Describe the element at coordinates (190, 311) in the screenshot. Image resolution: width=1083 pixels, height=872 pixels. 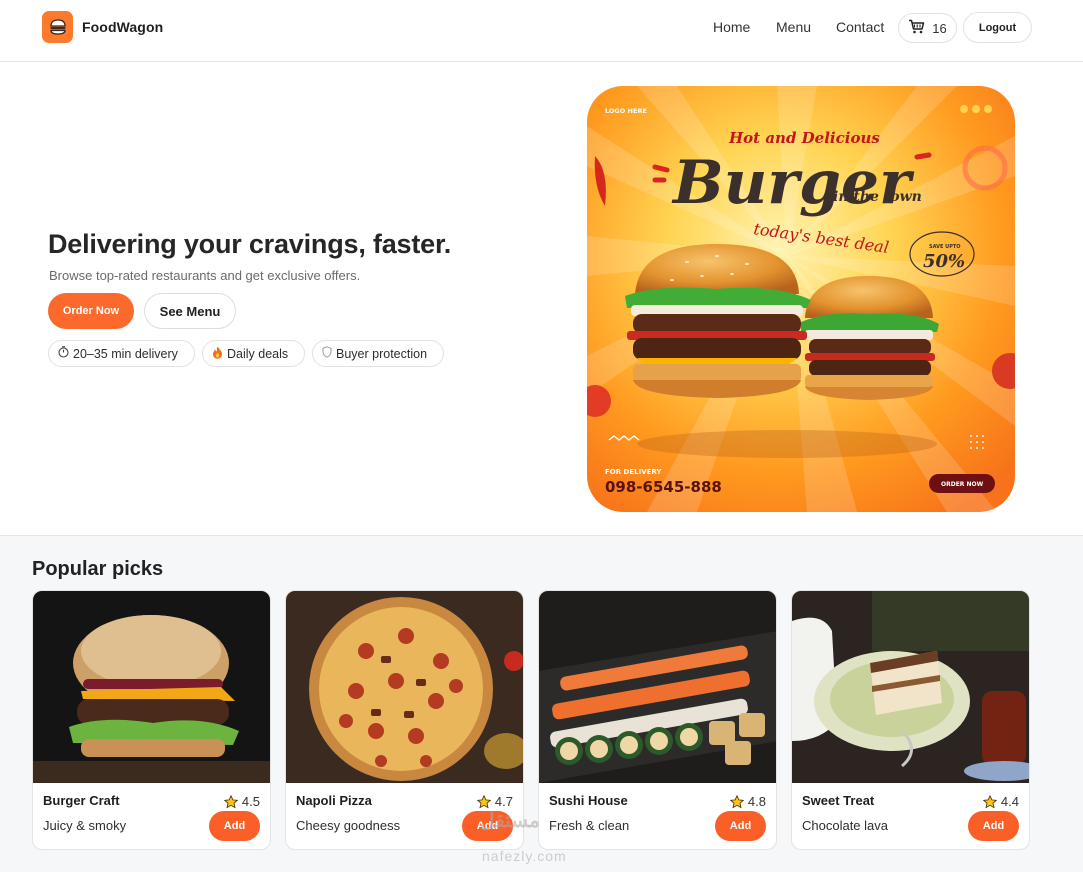
I see `see-menu-button: See Menu` at that location.